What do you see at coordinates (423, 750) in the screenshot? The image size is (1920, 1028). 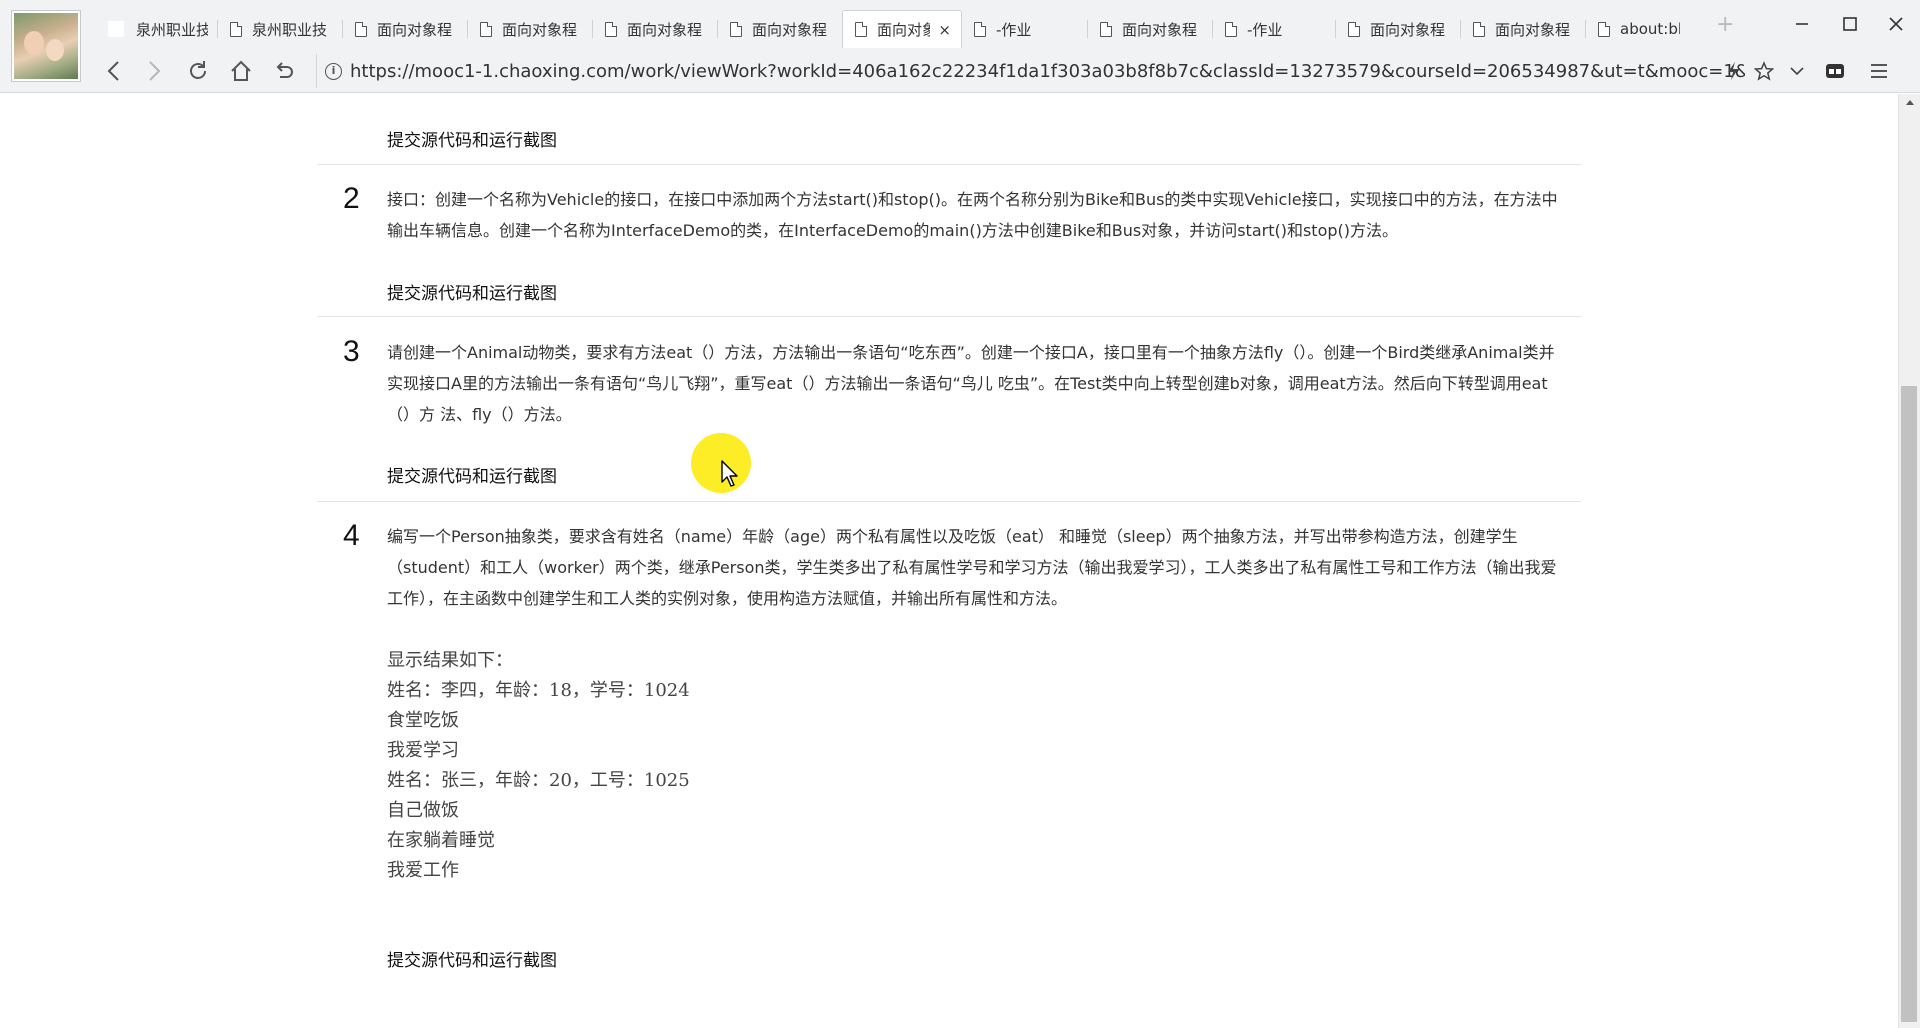 I see `result-line: 我爱学习` at bounding box center [423, 750].